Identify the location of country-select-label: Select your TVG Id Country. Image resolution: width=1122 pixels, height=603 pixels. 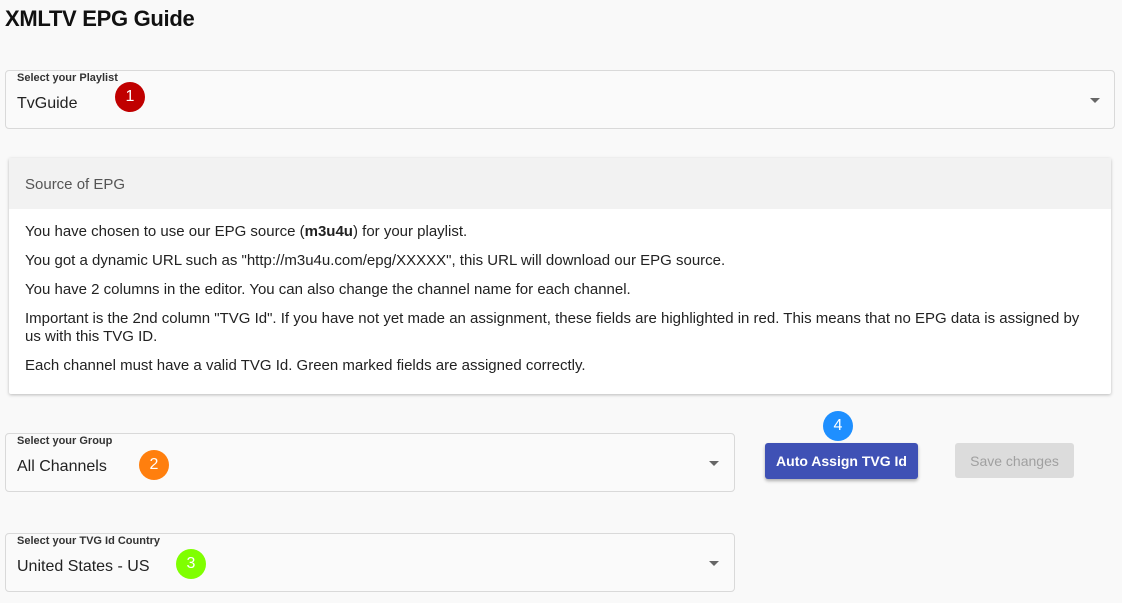
(89, 541).